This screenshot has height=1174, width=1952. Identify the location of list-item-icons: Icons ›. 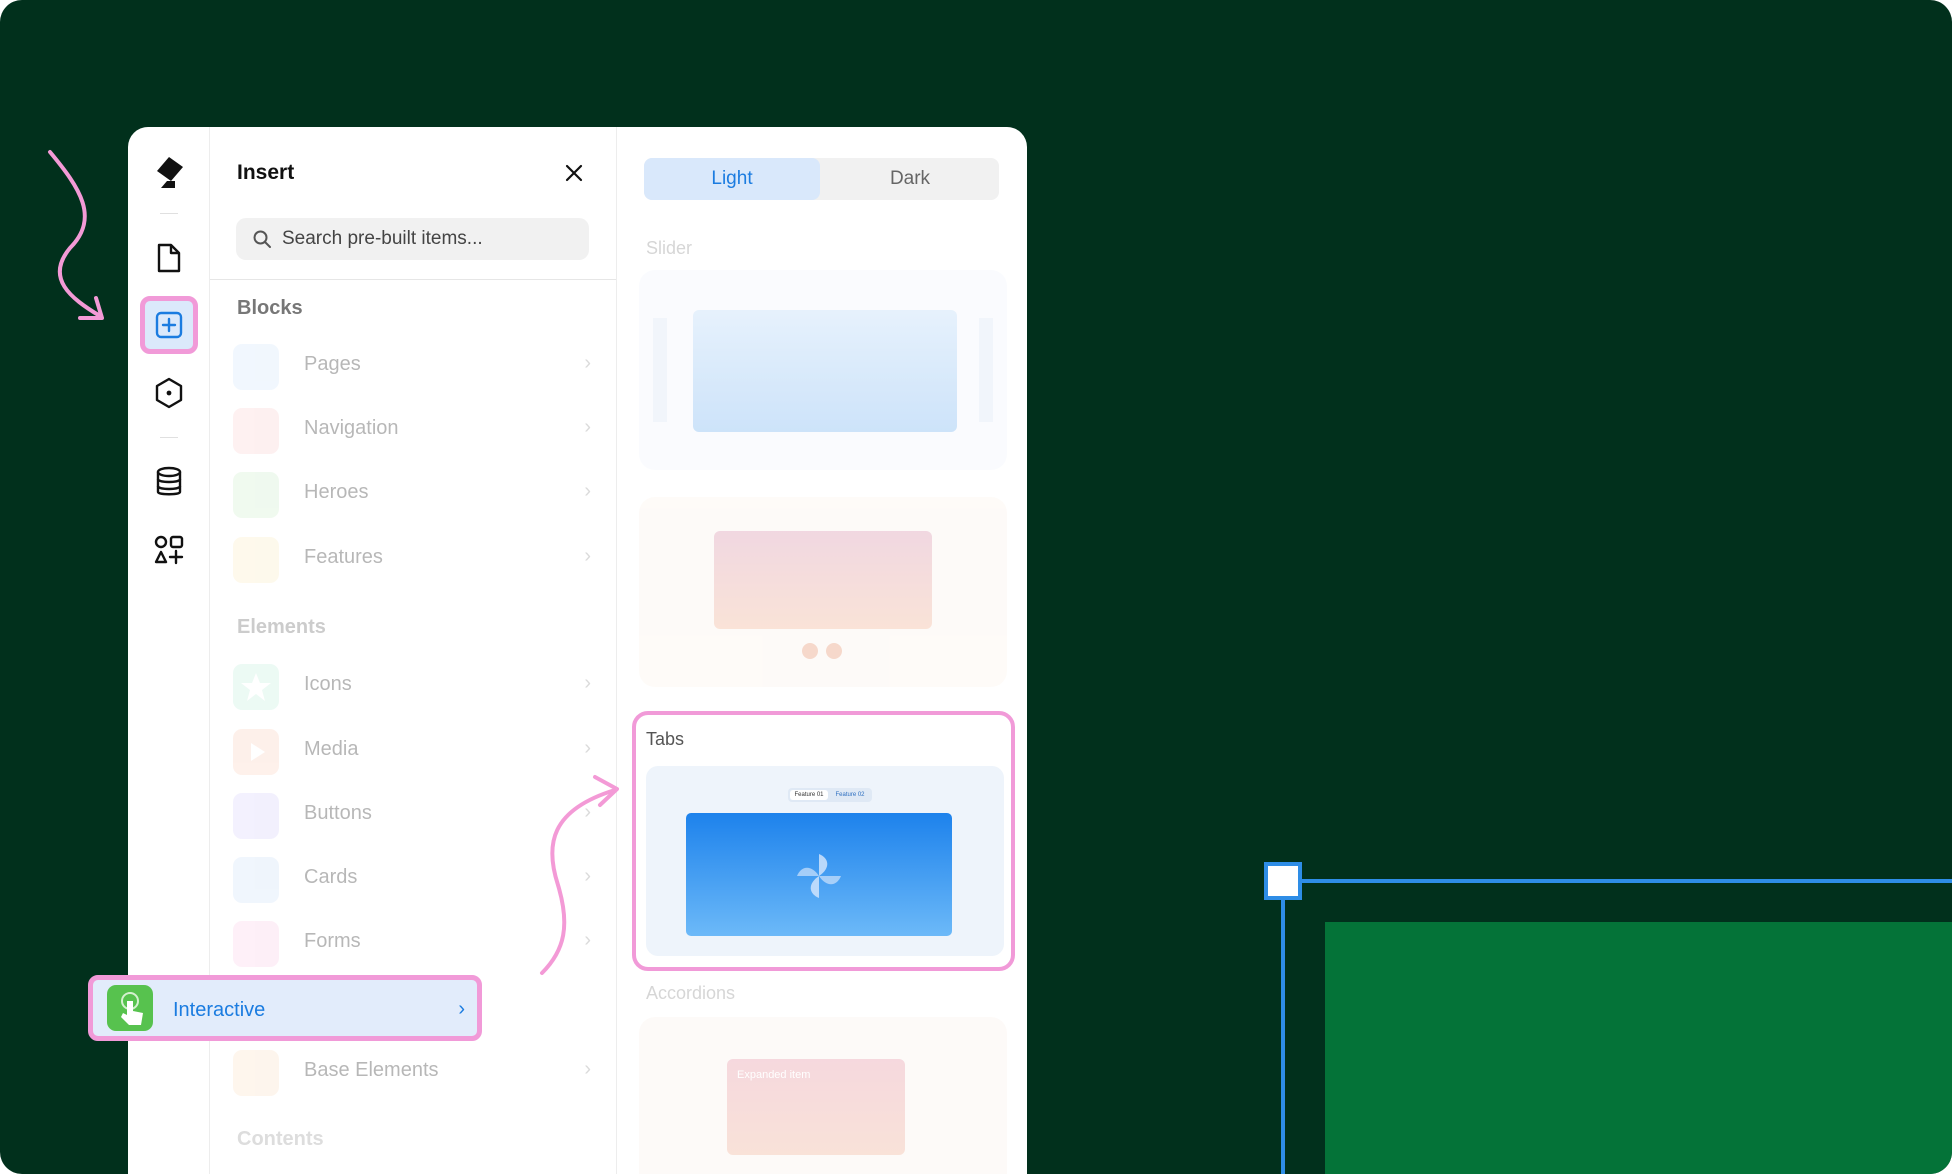
(416, 685).